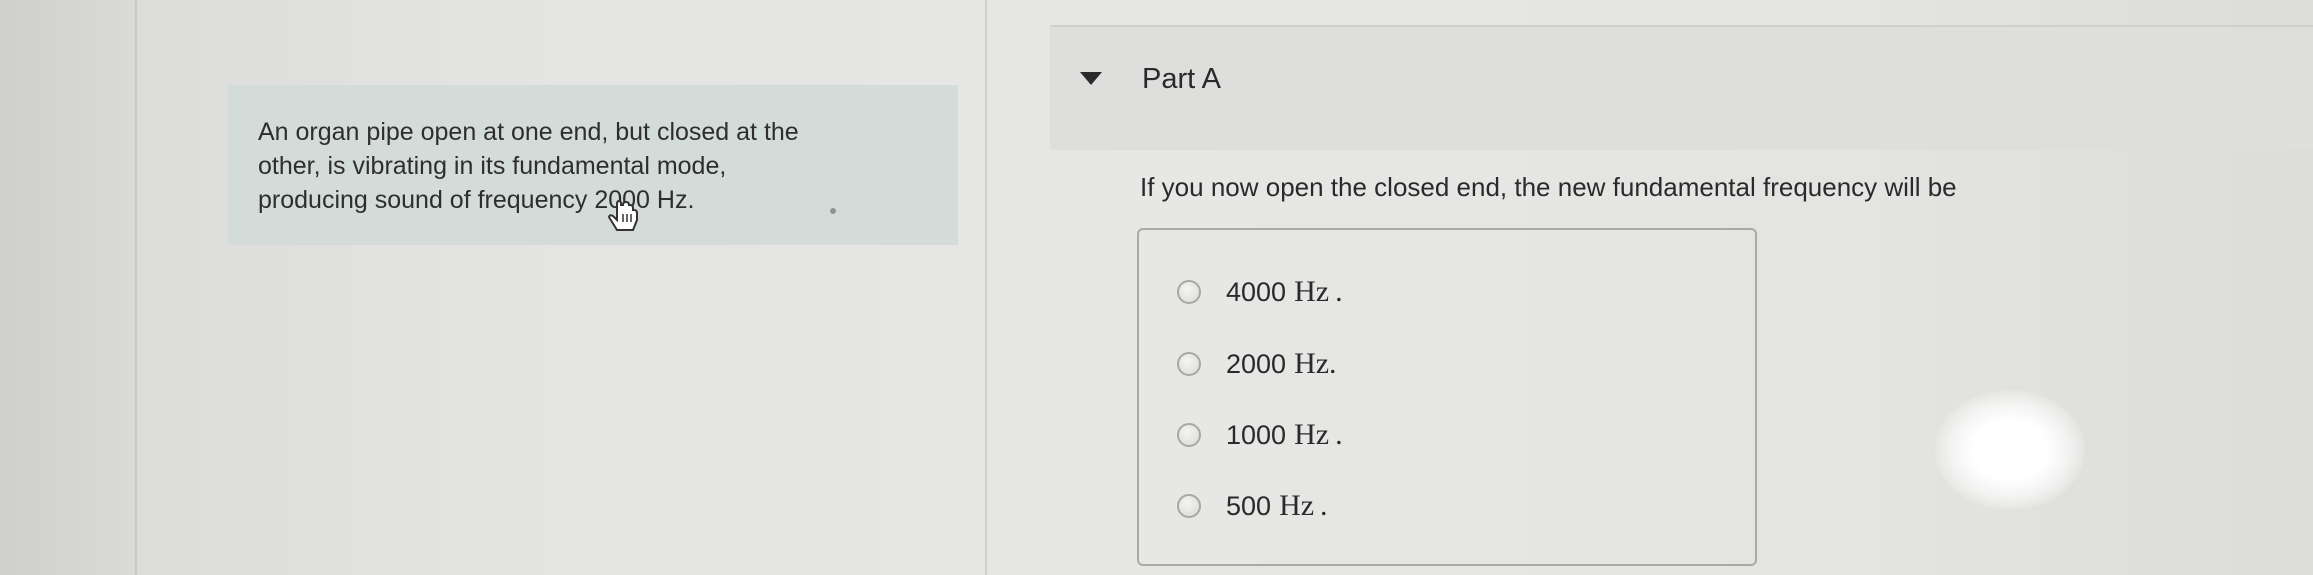 The width and height of the screenshot is (2313, 575). What do you see at coordinates (1256, 292) in the screenshot?
I see `choice-value: 4000` at bounding box center [1256, 292].